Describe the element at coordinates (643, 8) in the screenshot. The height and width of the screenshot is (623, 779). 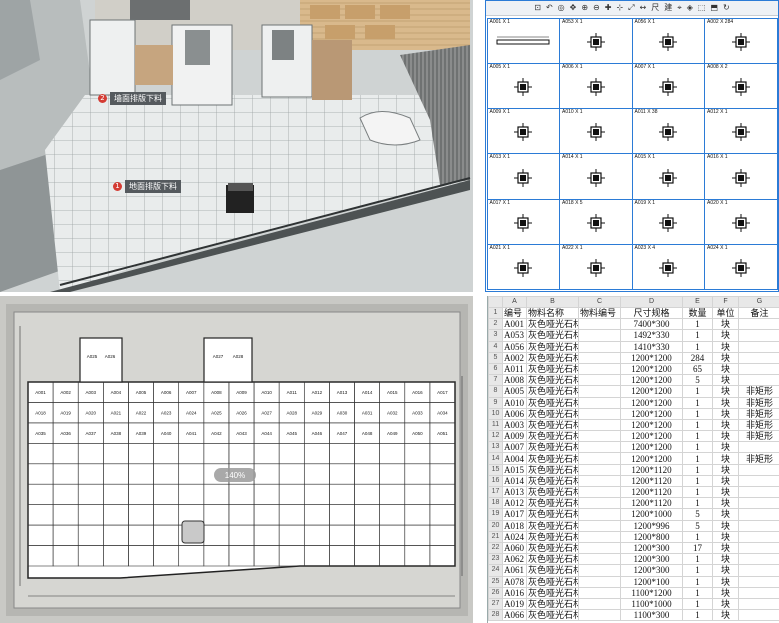
I see `toolbar-tool-icon: ↔` at that location.